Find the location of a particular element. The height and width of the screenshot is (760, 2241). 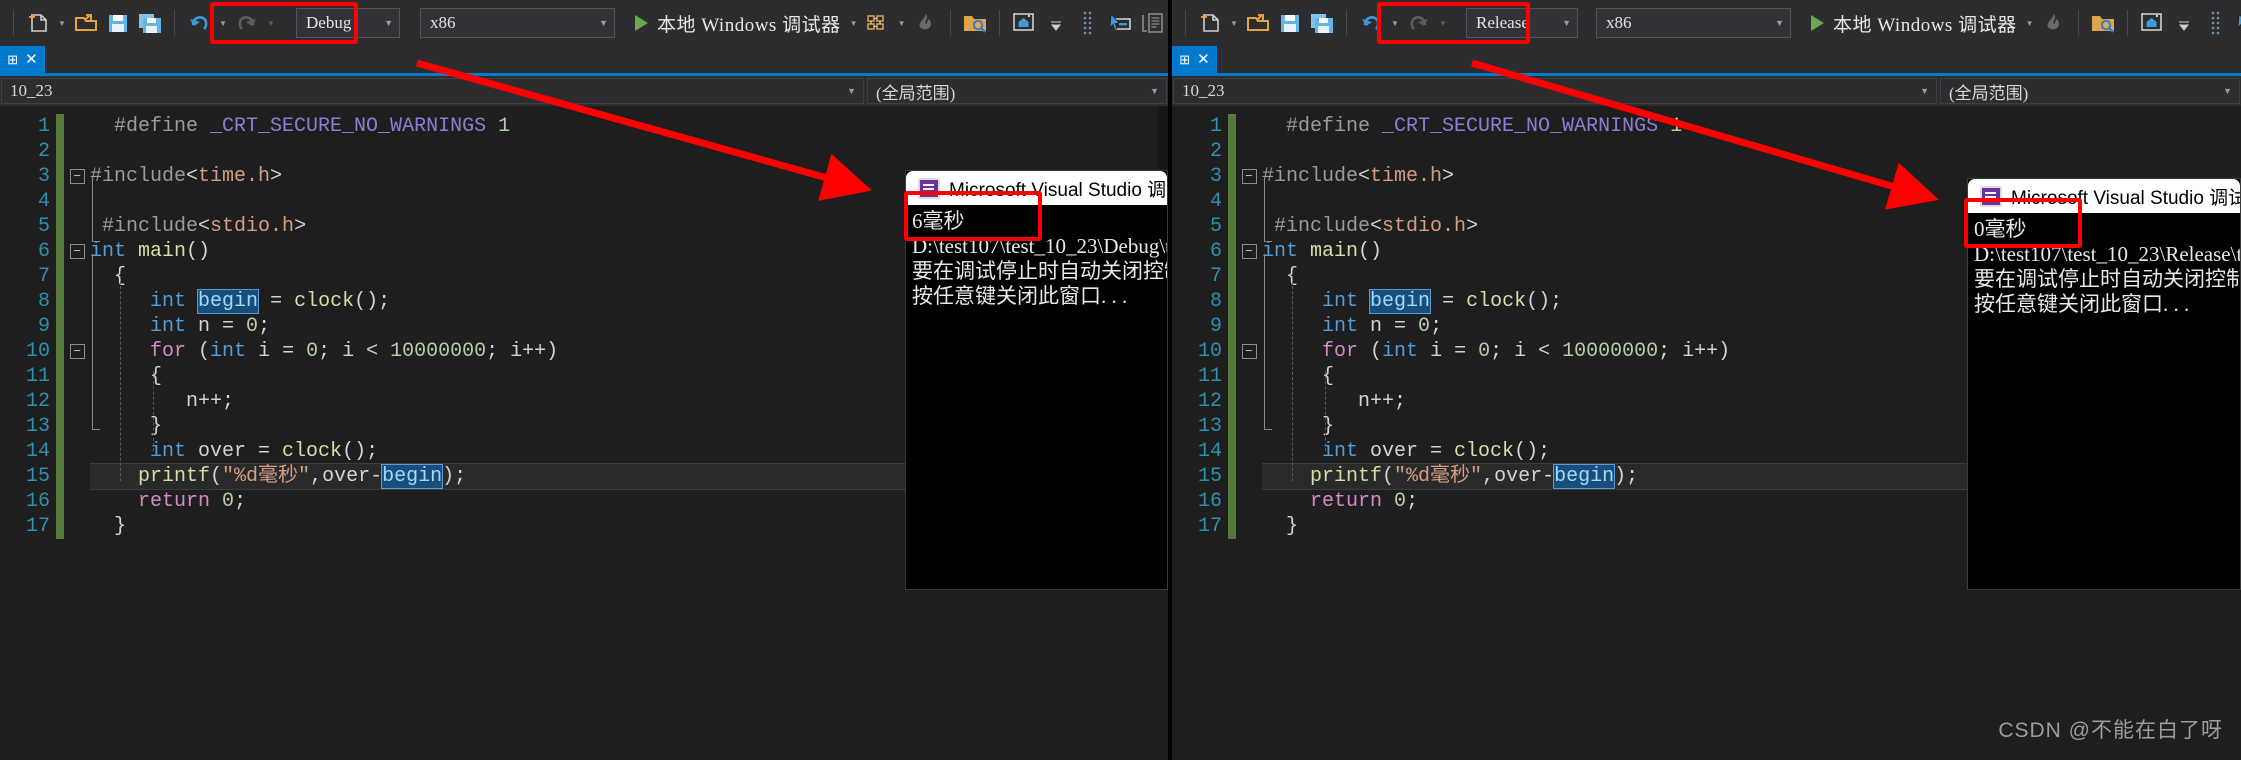

block-brace-line is located at coordinates (92, 341).